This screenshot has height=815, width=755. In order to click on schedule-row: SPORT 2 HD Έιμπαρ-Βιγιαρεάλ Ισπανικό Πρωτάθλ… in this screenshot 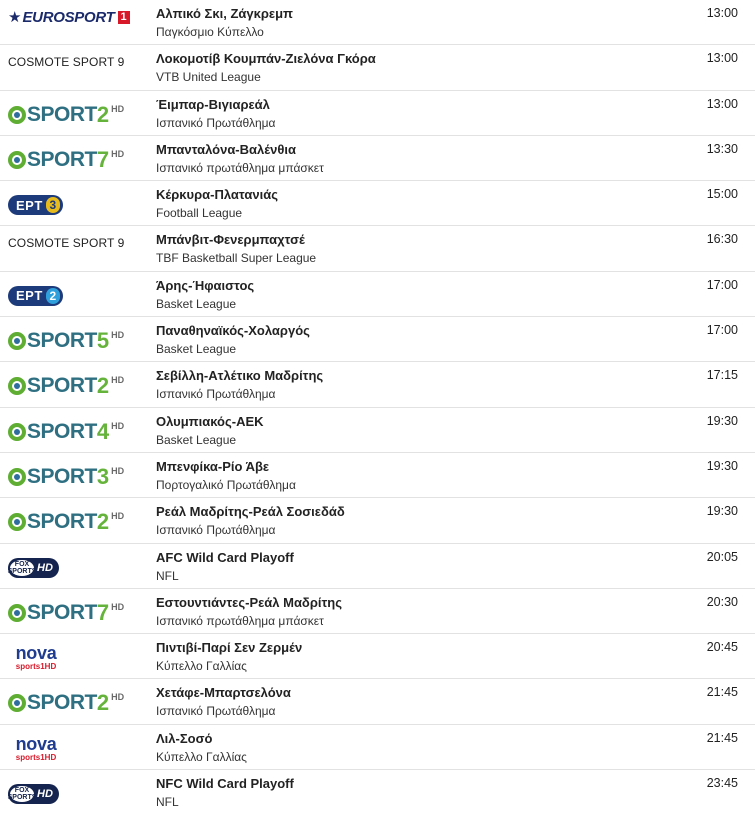, I will do `click(377, 113)`.